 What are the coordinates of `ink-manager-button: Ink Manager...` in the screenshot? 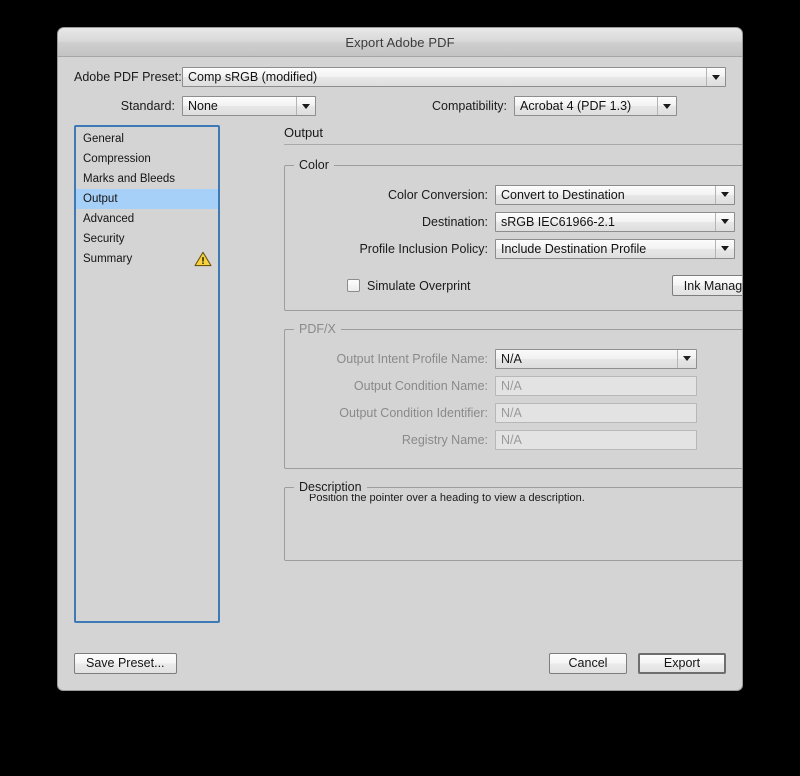 It's located at (706, 285).